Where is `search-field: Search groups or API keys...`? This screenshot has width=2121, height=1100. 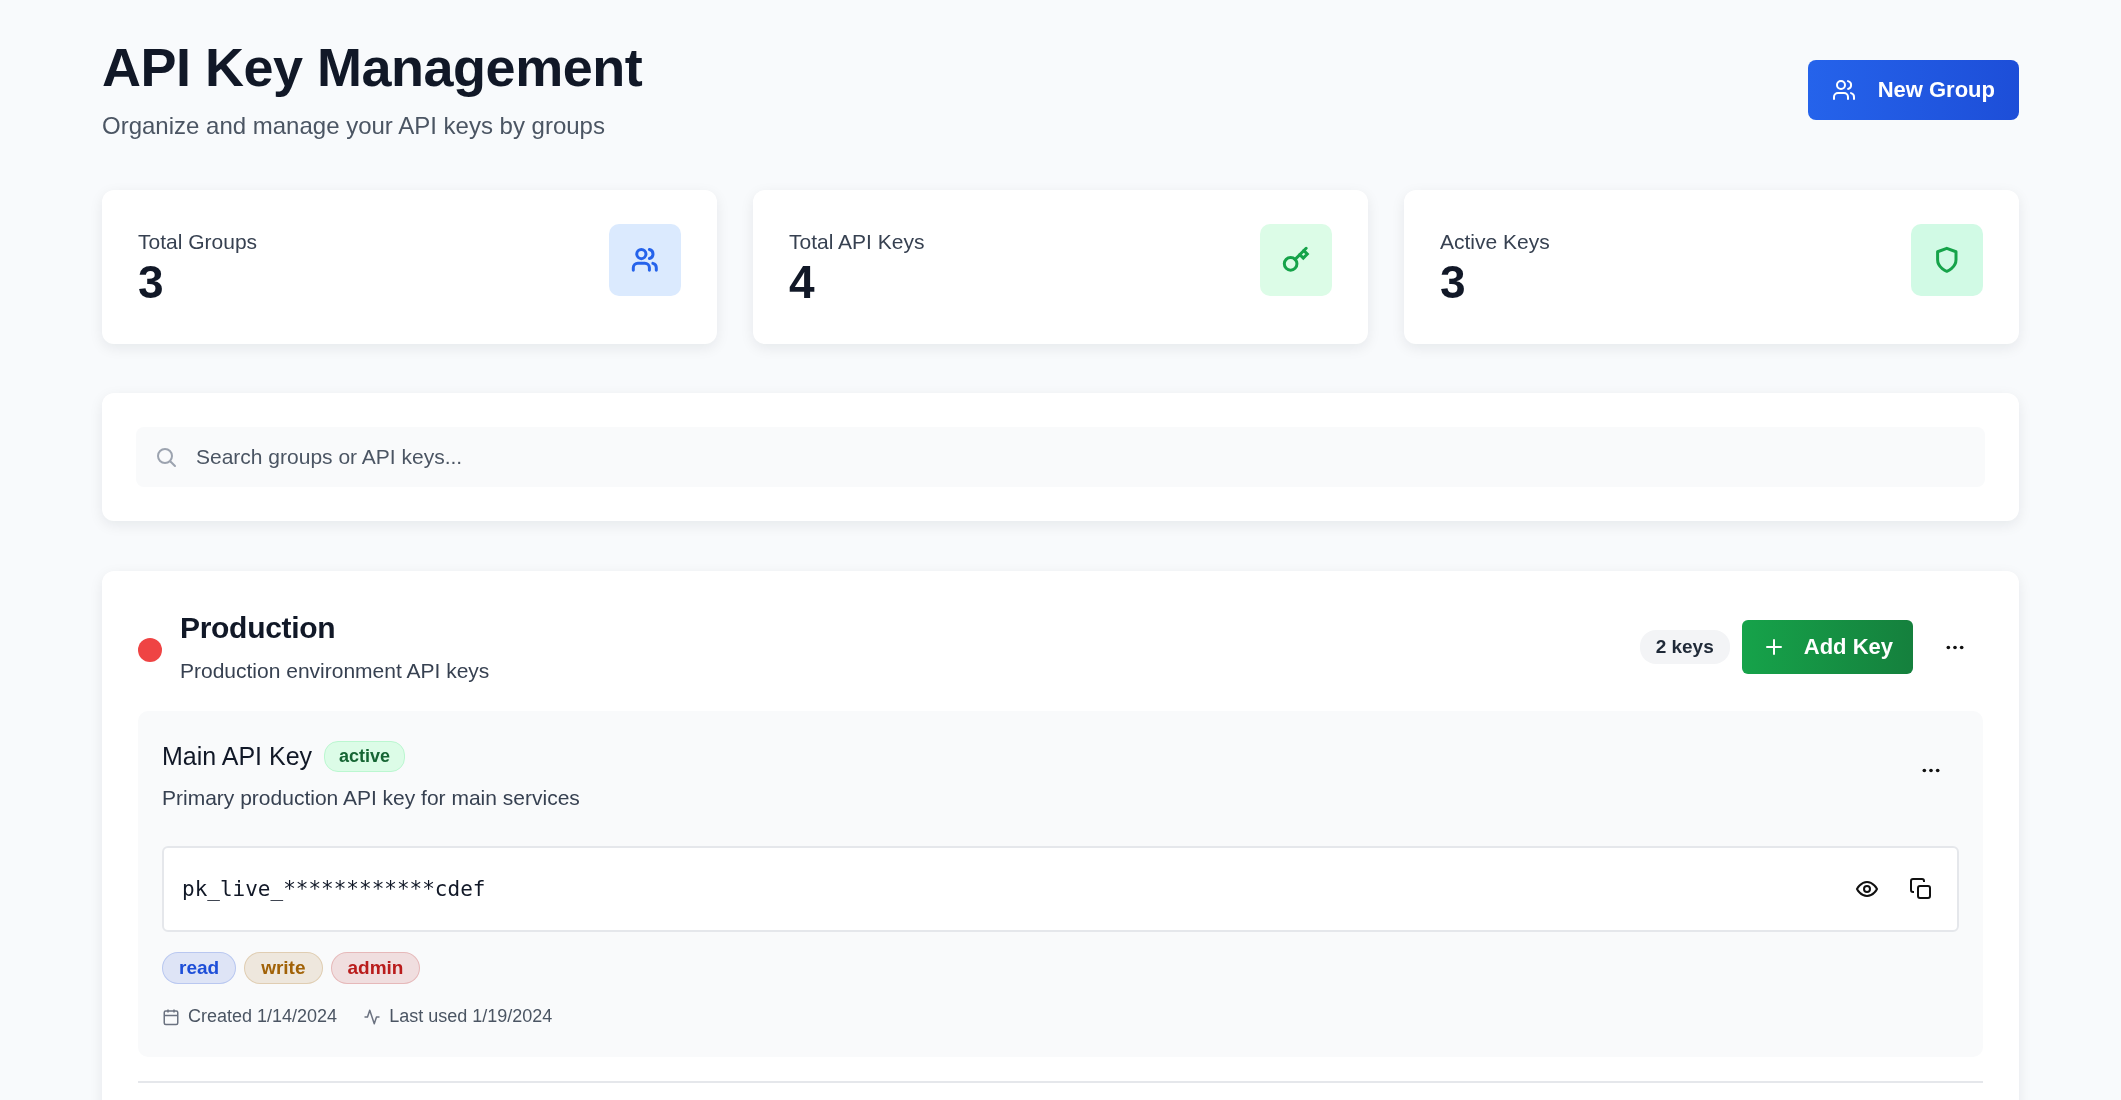
search-field: Search groups or API keys... is located at coordinates (1060, 457).